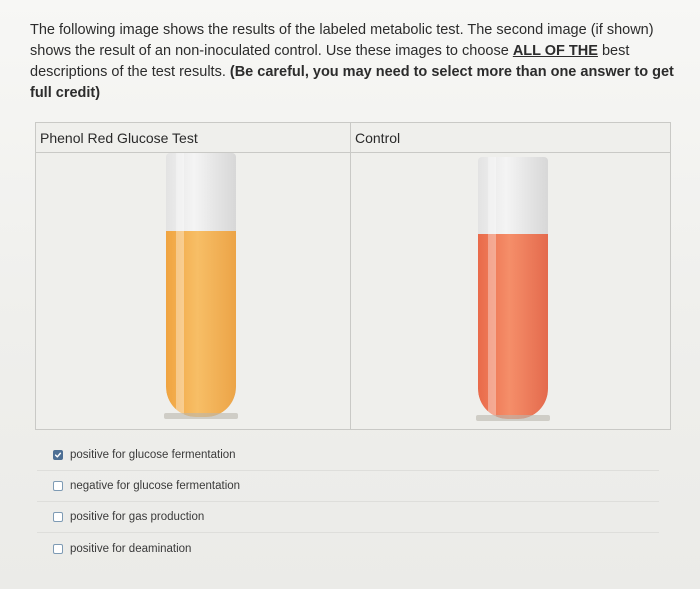  What do you see at coordinates (155, 486) in the screenshot?
I see `answer-option-label: negative for glucose fermentation` at bounding box center [155, 486].